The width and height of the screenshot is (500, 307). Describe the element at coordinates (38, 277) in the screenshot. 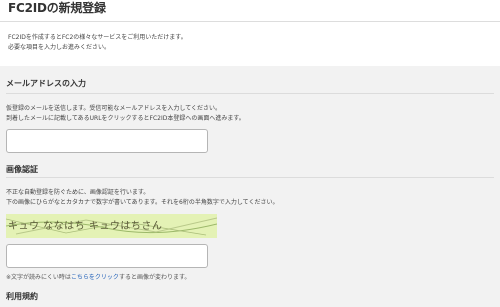

I see `captcha-note-prefix: ※文字が読みにくい時は` at that location.